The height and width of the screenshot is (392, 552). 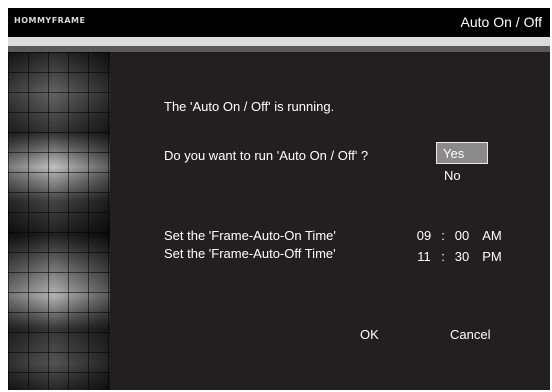 What do you see at coordinates (462, 235) in the screenshot?
I see `on-minute: 00` at bounding box center [462, 235].